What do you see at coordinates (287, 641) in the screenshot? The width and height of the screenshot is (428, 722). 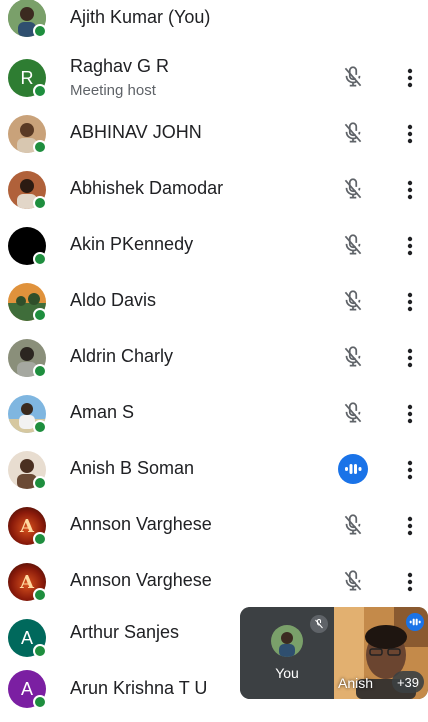 I see `self-avatar` at bounding box center [287, 641].